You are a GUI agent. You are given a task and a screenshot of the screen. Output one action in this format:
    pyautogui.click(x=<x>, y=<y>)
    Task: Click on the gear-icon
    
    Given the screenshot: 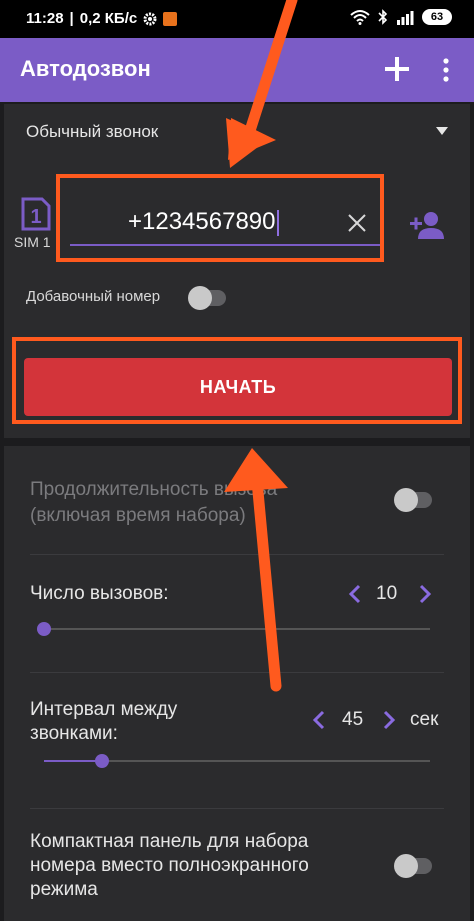 What is the action you would take?
    pyautogui.click(x=150, y=18)
    